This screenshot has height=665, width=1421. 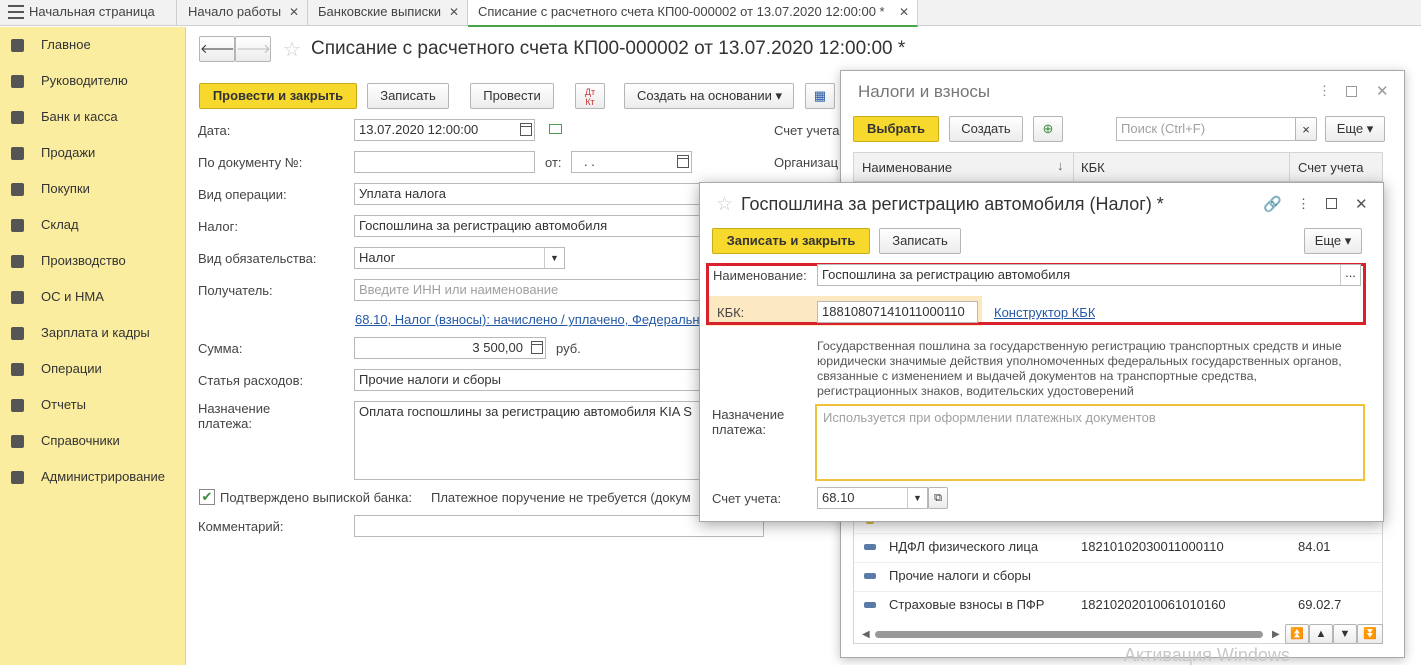 What do you see at coordinates (1044, 312) in the screenshot?
I see `kbk-constructor-link: Конструктор КБК` at bounding box center [1044, 312].